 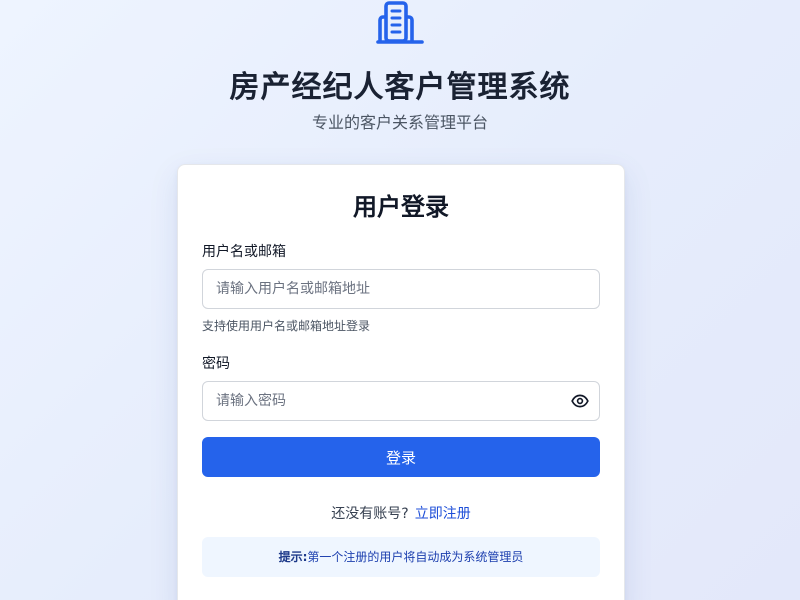 What do you see at coordinates (216, 364) in the screenshot?
I see `password-label: 密码` at bounding box center [216, 364].